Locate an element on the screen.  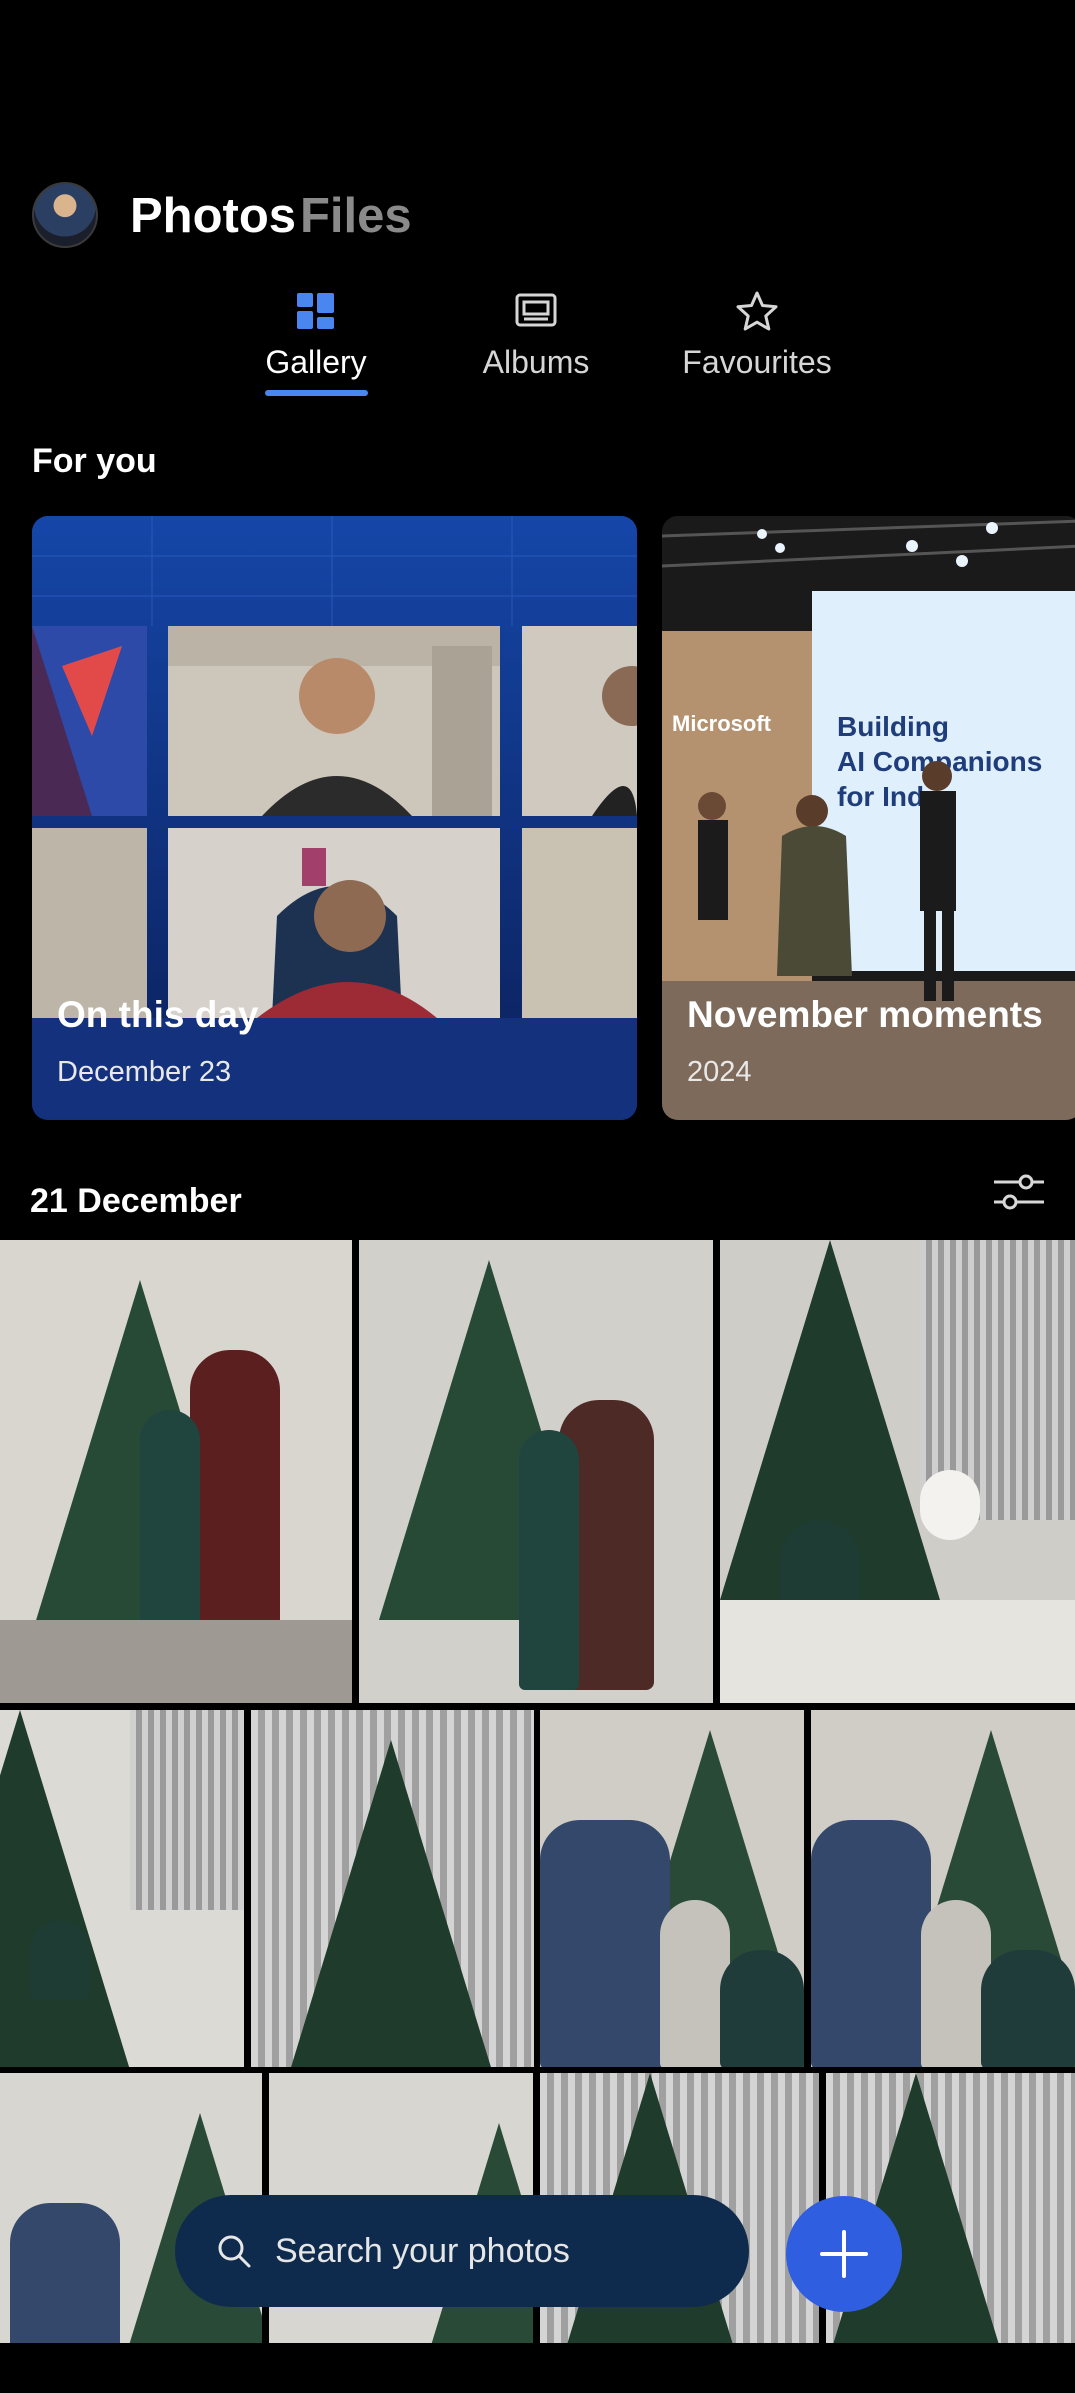
app-title-files: Files is located at coordinates (356, 216).